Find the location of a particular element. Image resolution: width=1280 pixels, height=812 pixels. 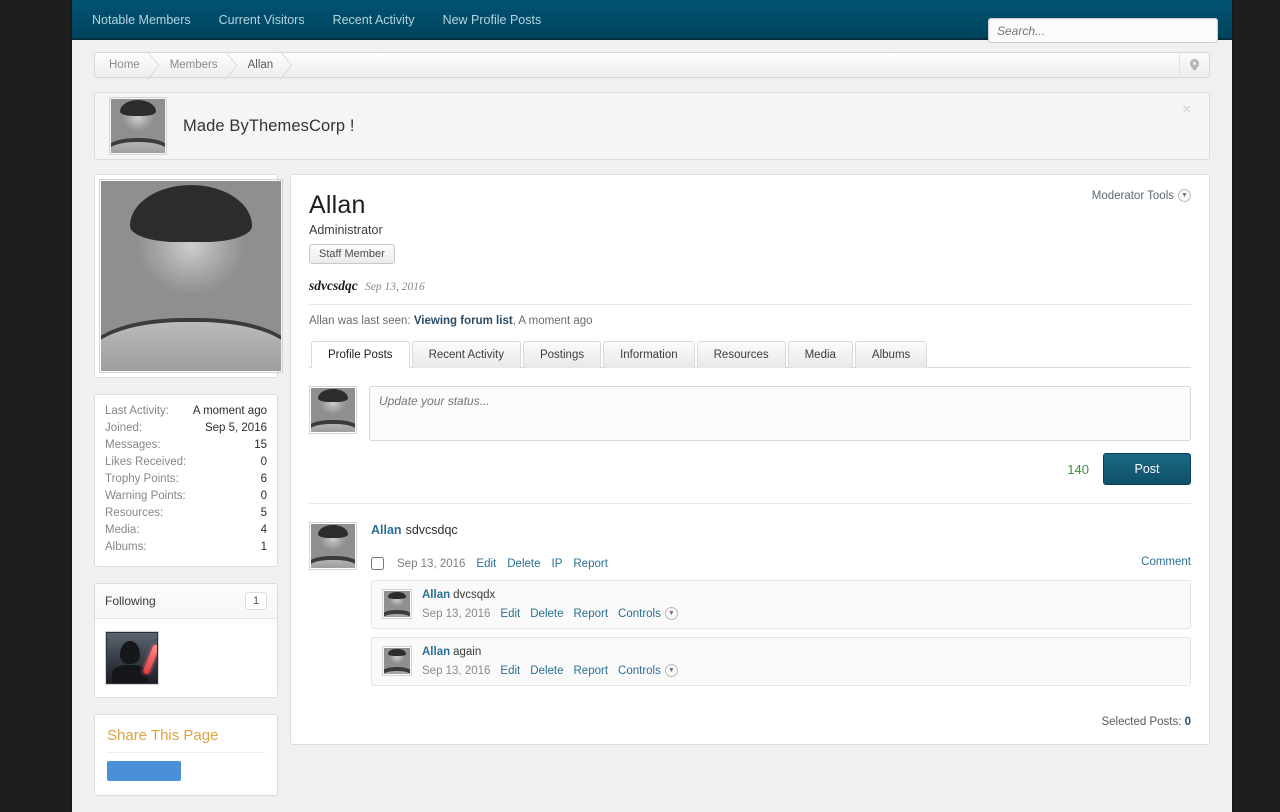

stat-label: Resources: is located at coordinates (134, 513).